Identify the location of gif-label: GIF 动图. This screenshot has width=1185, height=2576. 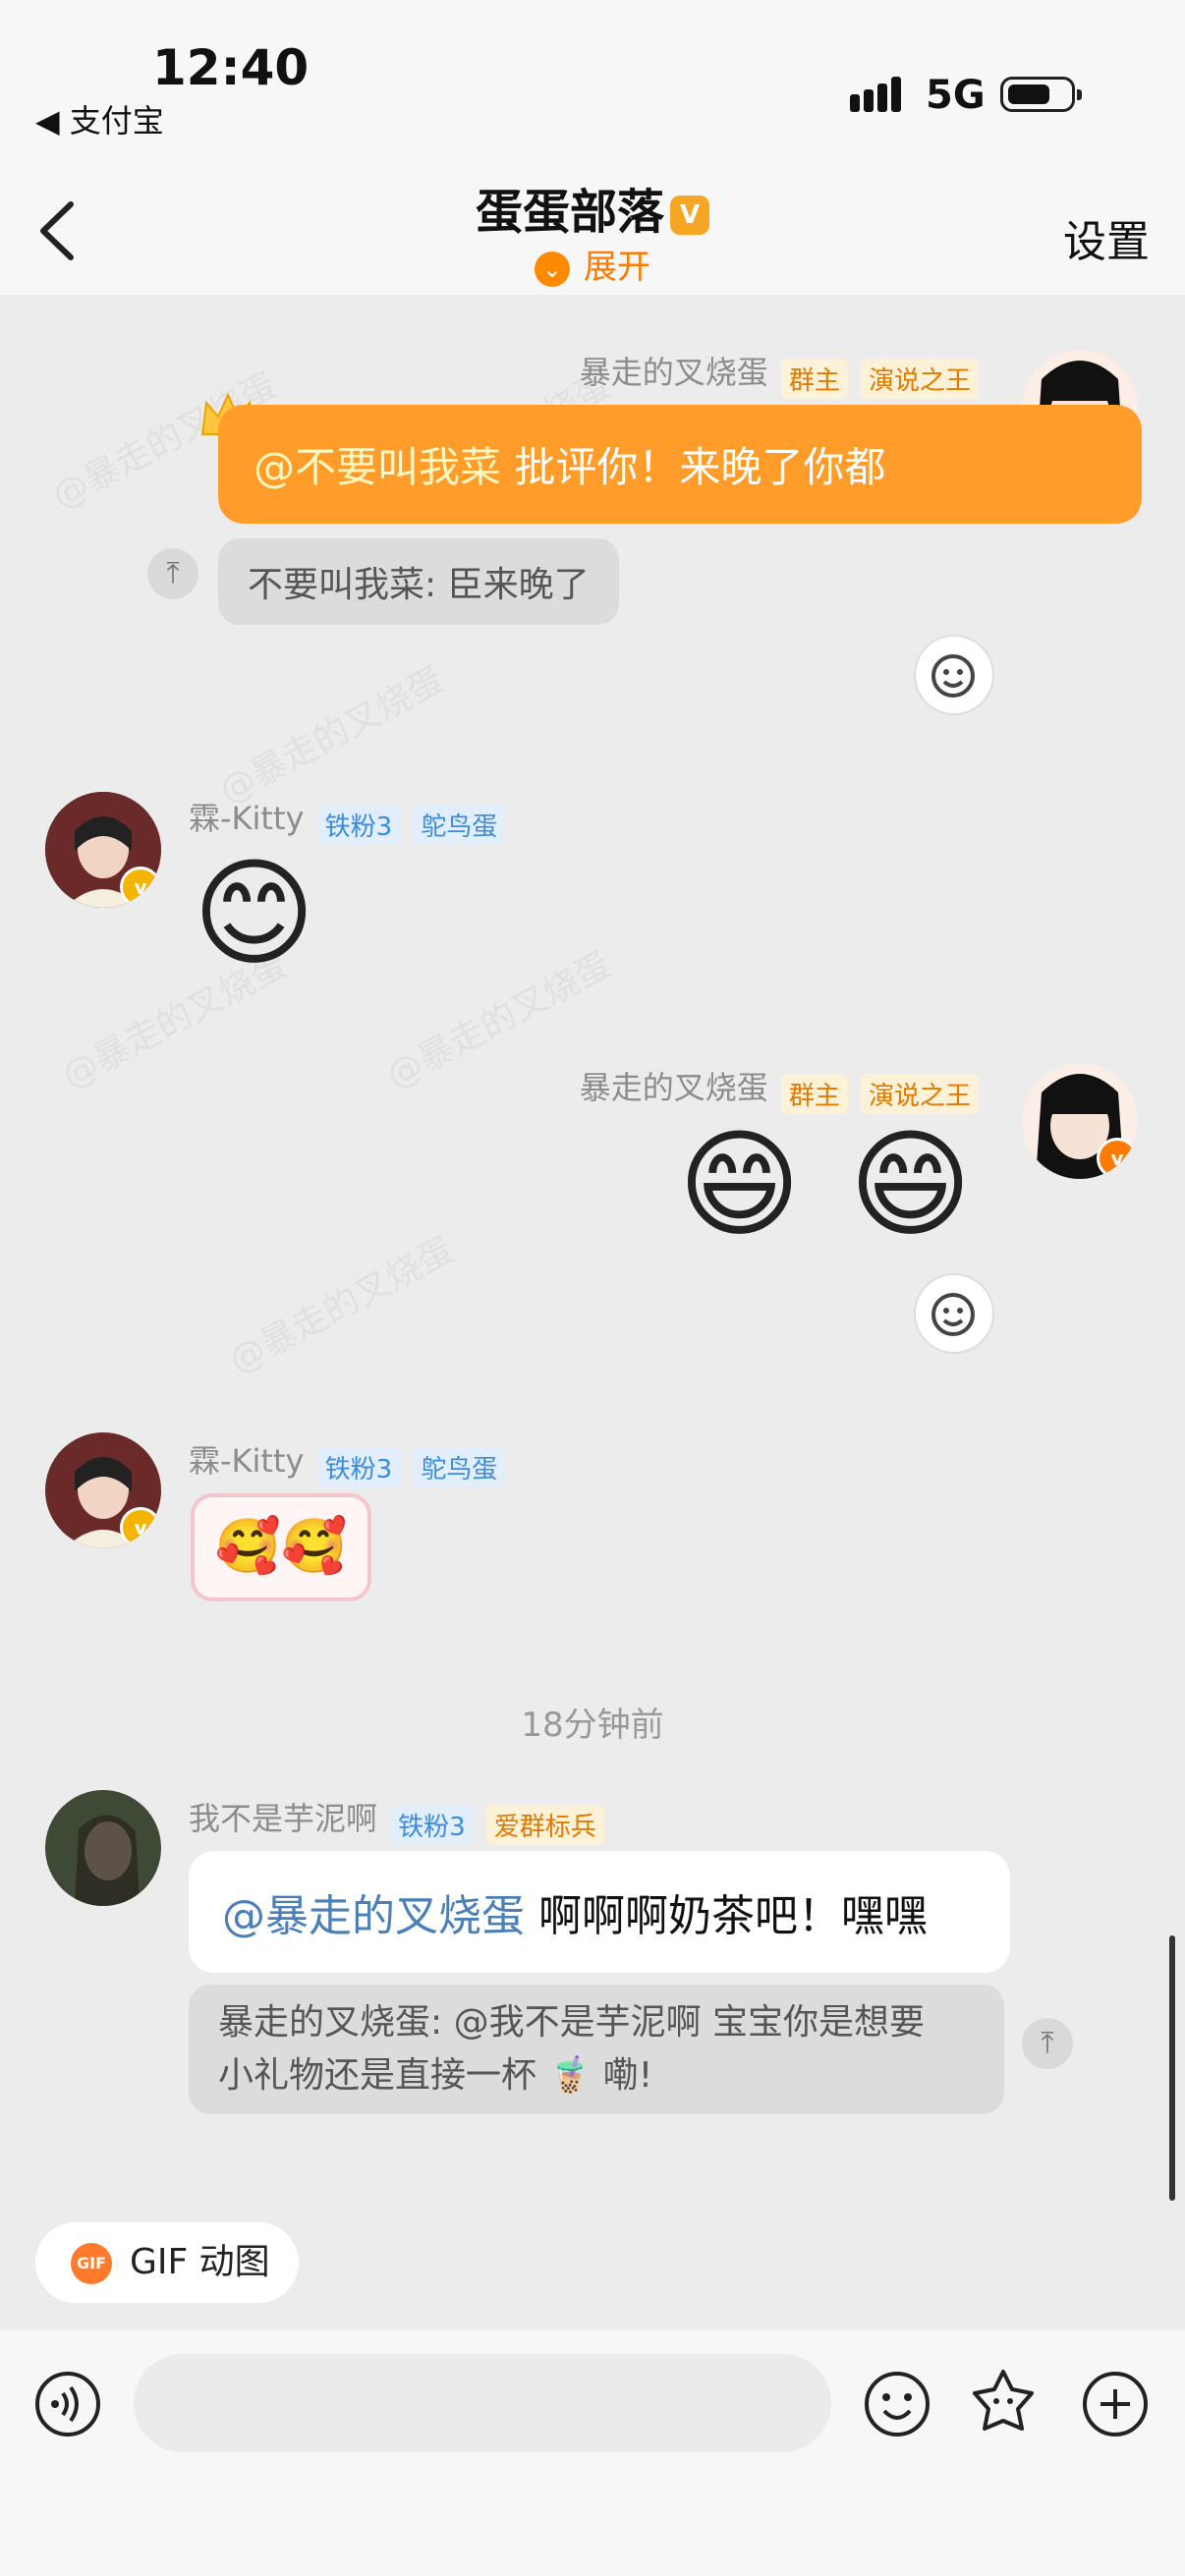
(200, 2262).